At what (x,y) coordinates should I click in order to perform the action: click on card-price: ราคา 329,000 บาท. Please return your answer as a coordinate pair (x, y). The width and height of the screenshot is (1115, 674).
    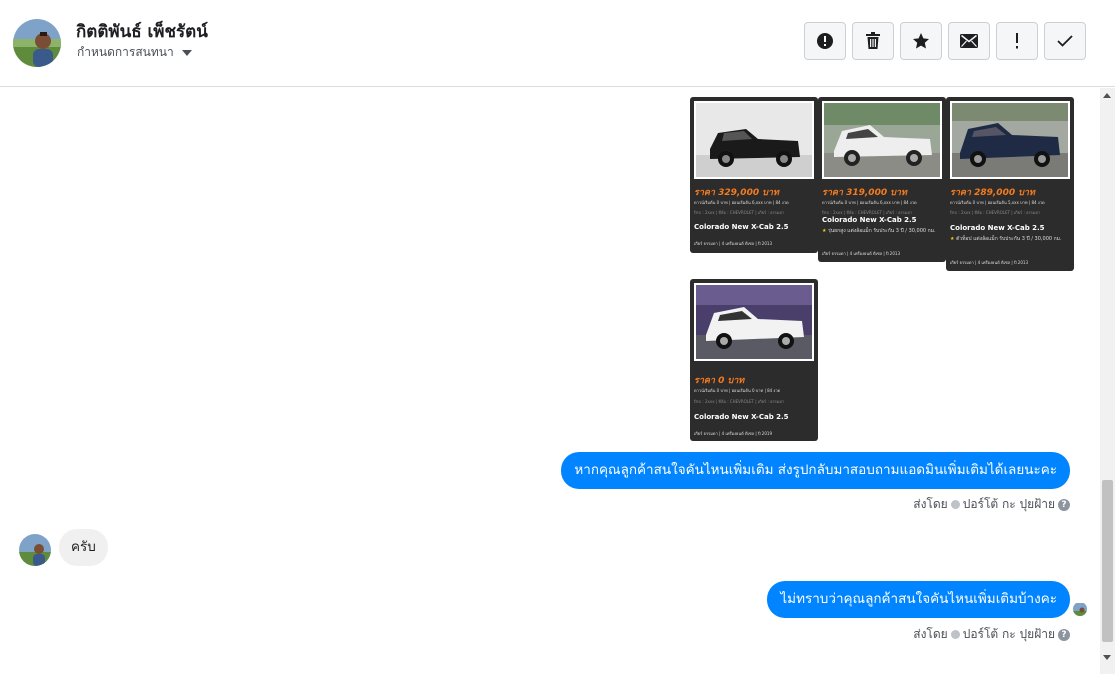
    Looking at the image, I should click on (736, 193).